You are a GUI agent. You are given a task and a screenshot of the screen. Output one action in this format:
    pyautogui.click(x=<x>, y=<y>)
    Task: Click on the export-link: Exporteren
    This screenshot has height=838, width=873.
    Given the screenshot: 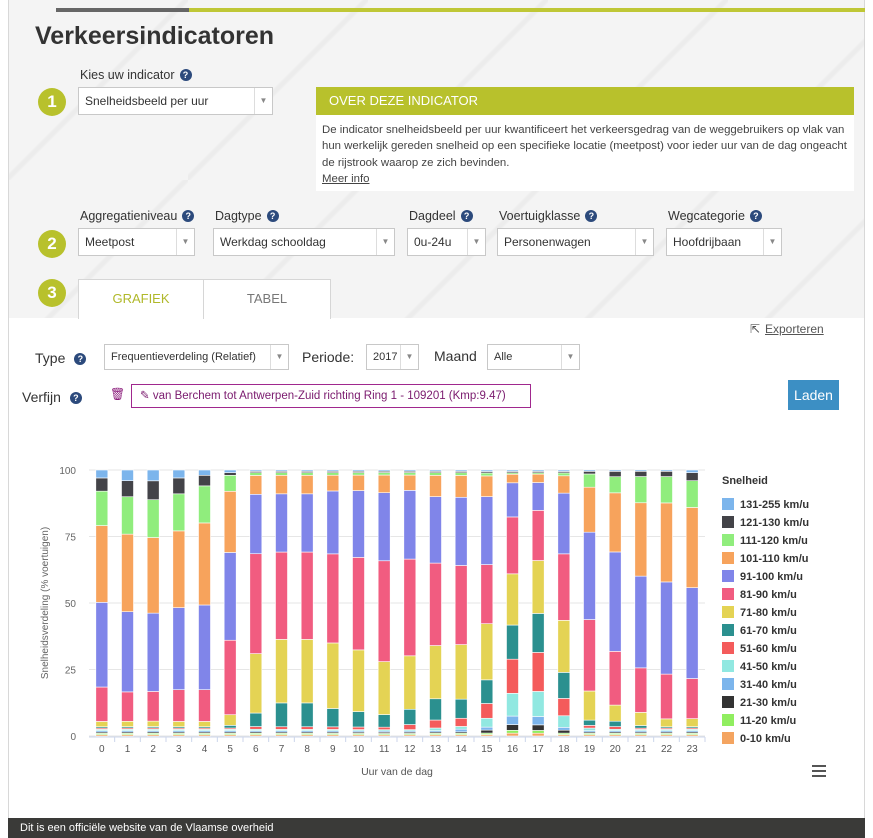 What is the action you would take?
    pyautogui.click(x=794, y=329)
    